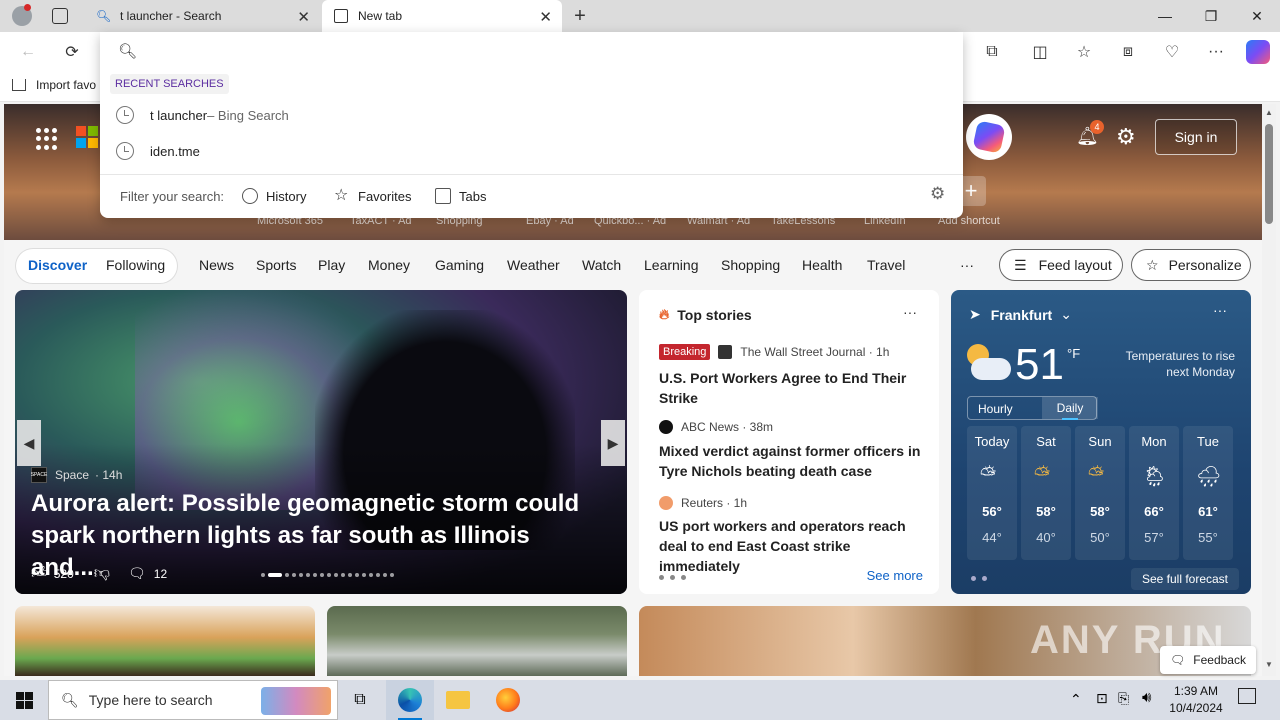 This screenshot has height=720, width=1280. Describe the element at coordinates (1257, 16) in the screenshot. I see `close-window-button: ✕` at that location.